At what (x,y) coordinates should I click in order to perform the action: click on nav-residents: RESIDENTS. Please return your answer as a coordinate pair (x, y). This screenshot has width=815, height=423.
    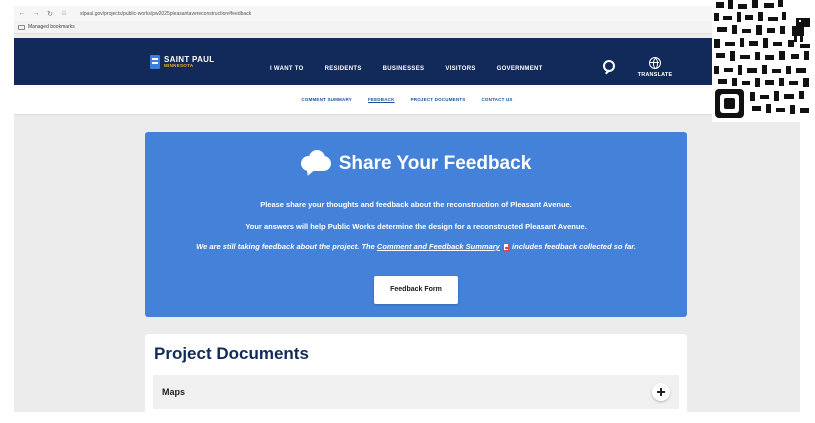
    Looking at the image, I should click on (343, 69).